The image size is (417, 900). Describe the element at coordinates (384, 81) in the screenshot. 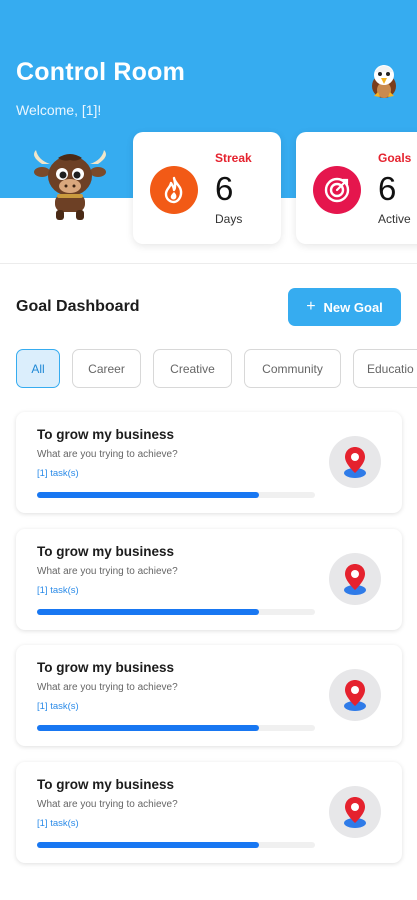

I see `eagle-avatar-icon` at that location.